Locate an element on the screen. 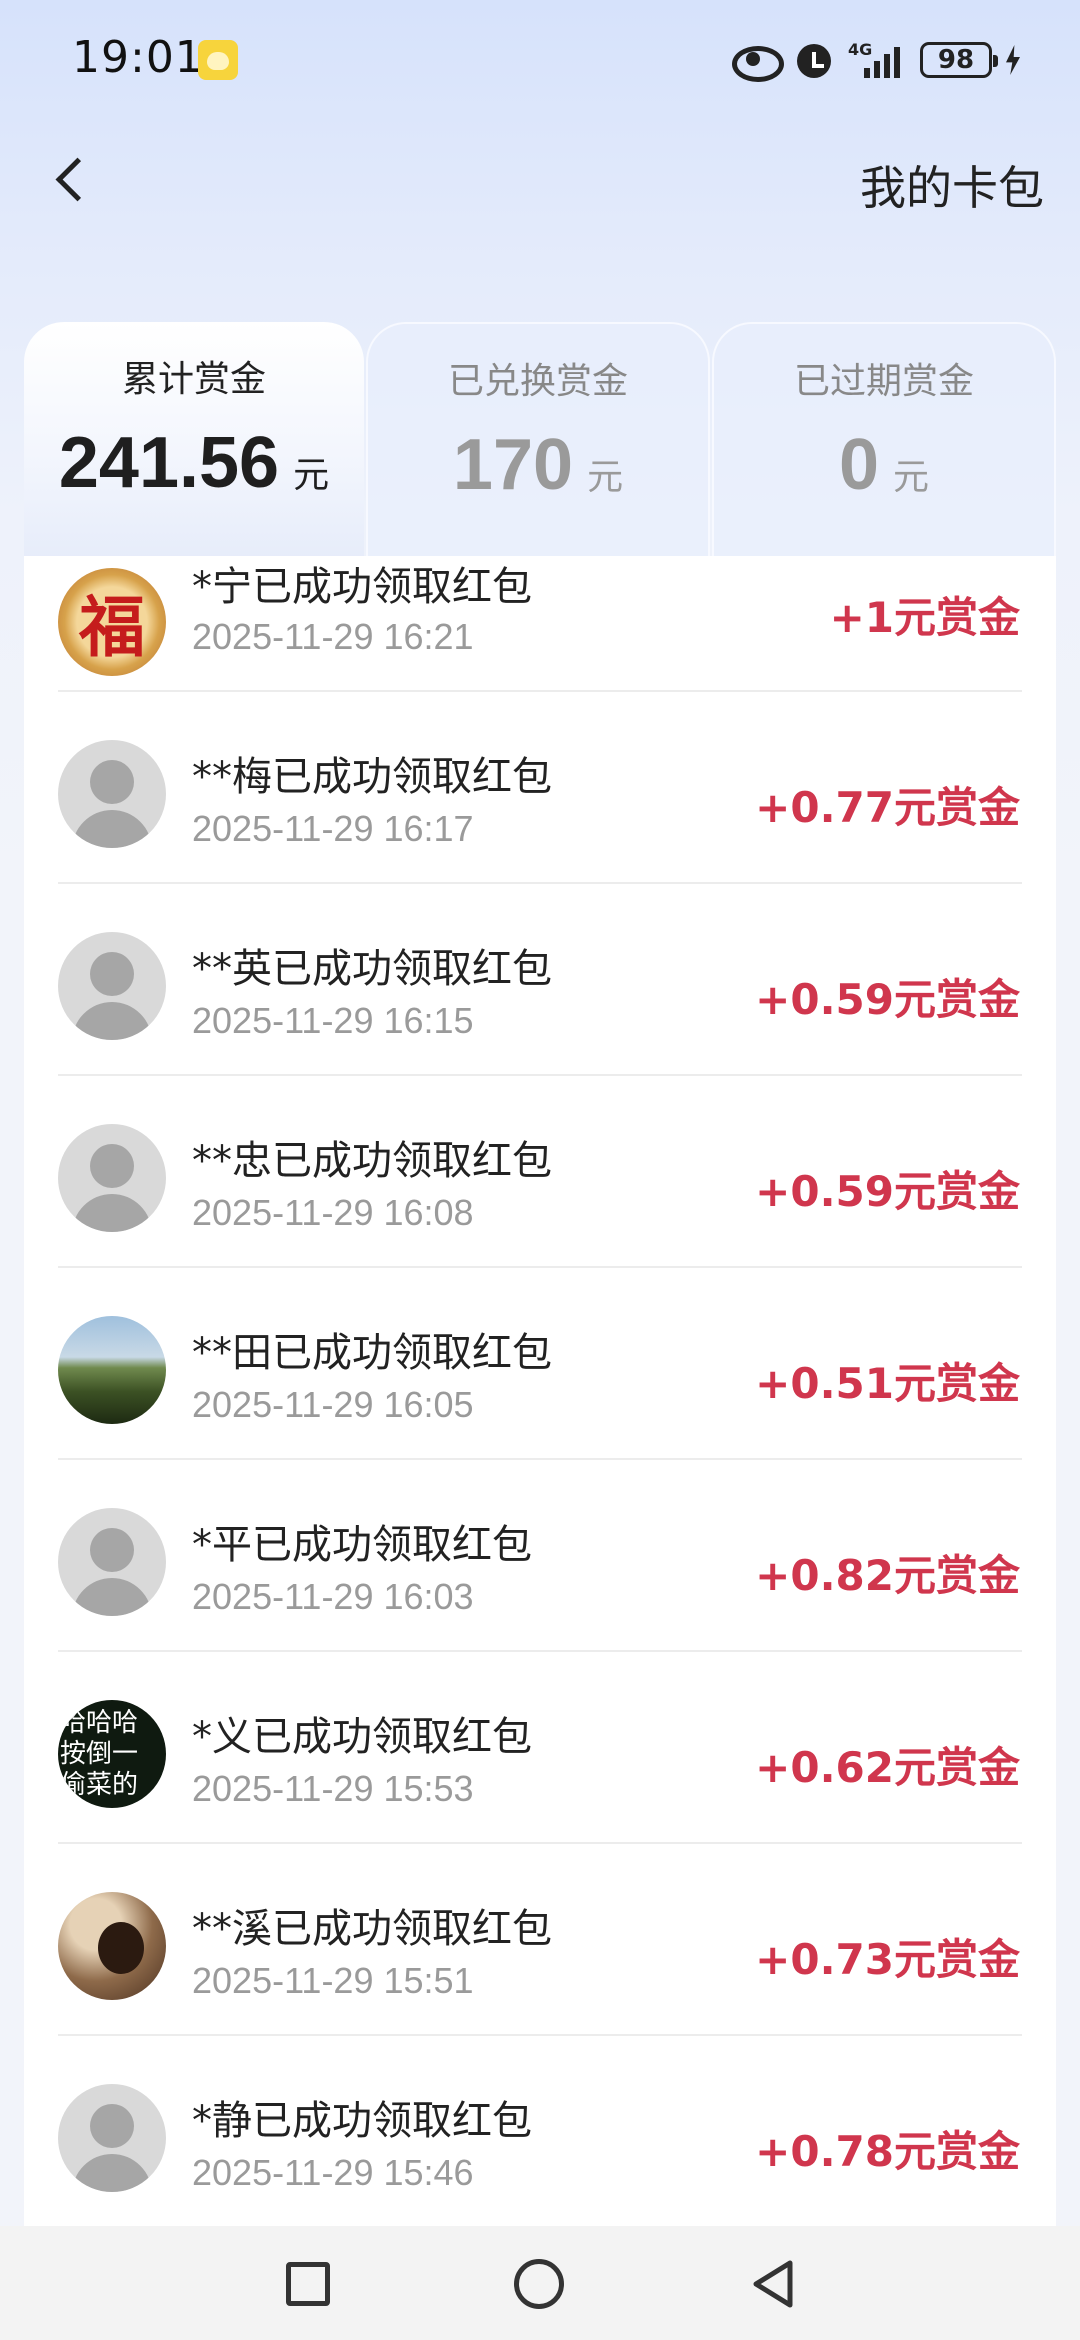 The height and width of the screenshot is (2340, 1080). eye-icon is located at coordinates (757, 62).